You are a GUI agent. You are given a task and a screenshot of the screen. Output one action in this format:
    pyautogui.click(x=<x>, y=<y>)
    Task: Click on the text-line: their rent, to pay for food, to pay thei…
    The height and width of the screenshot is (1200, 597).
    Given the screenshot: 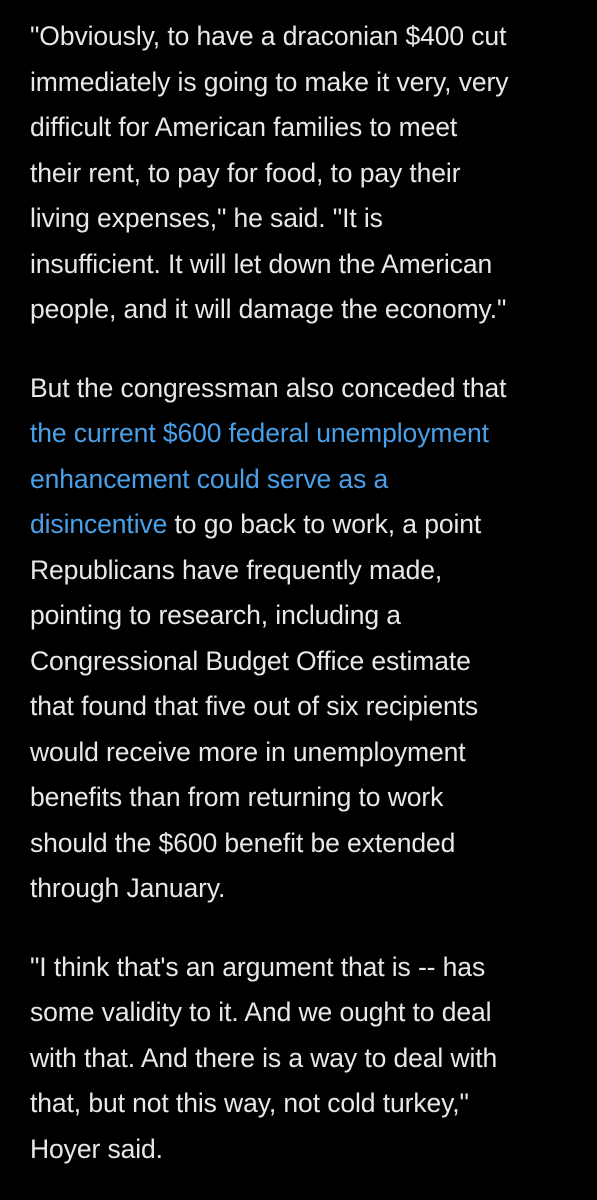 What is the action you would take?
    pyautogui.click(x=245, y=172)
    